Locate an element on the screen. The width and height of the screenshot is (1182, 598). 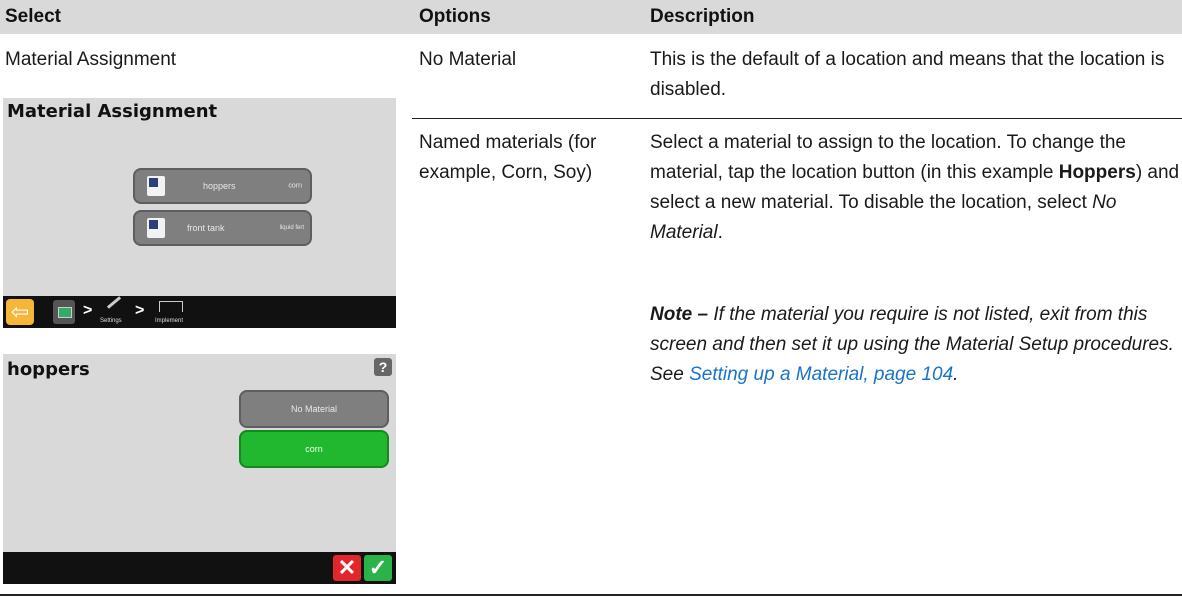
implement-icon: Implement is located at coordinates (171, 312).